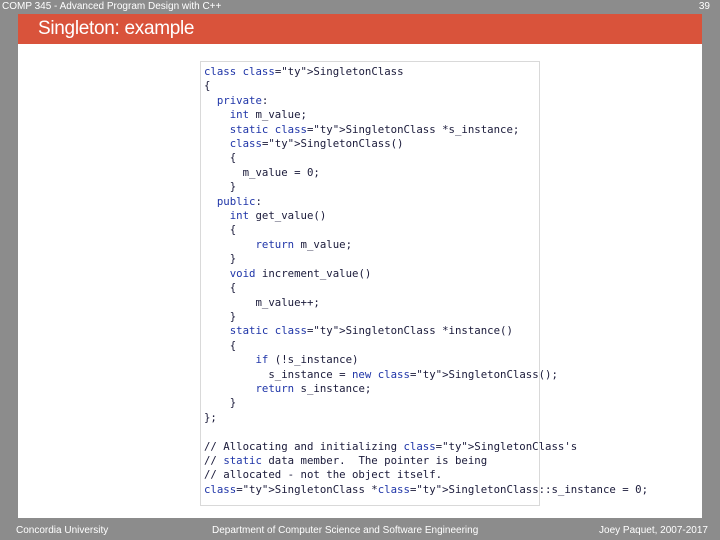 Image resolution: width=720 pixels, height=540 pixels. I want to click on code-line: return m_value;, so click(304, 244).